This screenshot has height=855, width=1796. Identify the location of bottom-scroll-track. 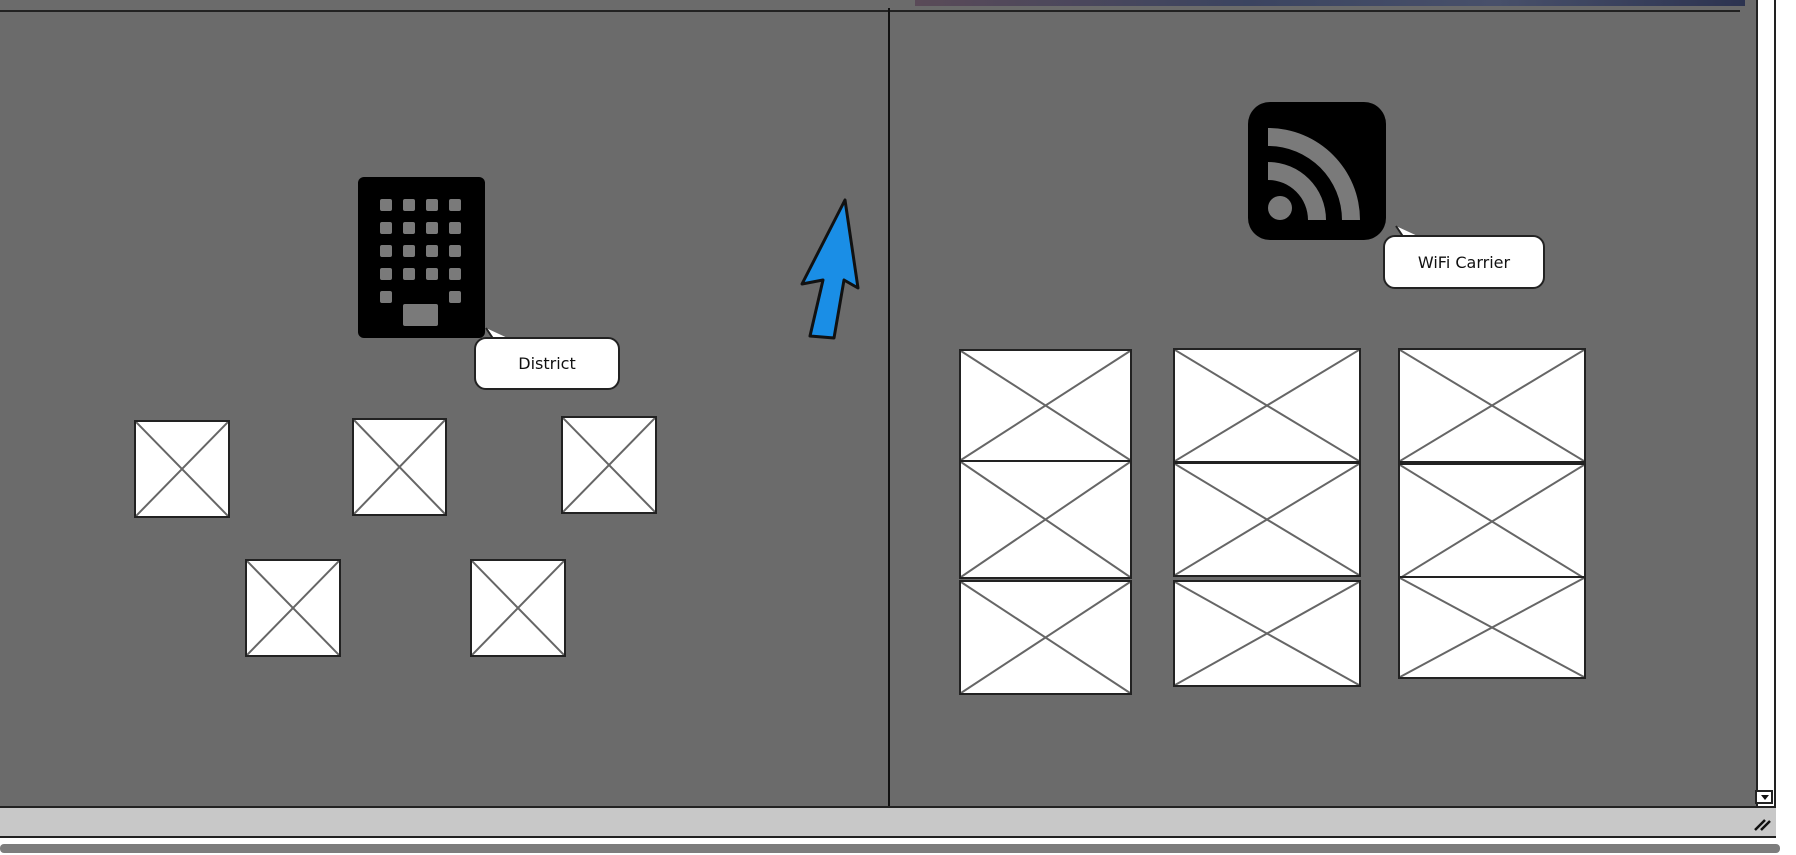
(890, 848).